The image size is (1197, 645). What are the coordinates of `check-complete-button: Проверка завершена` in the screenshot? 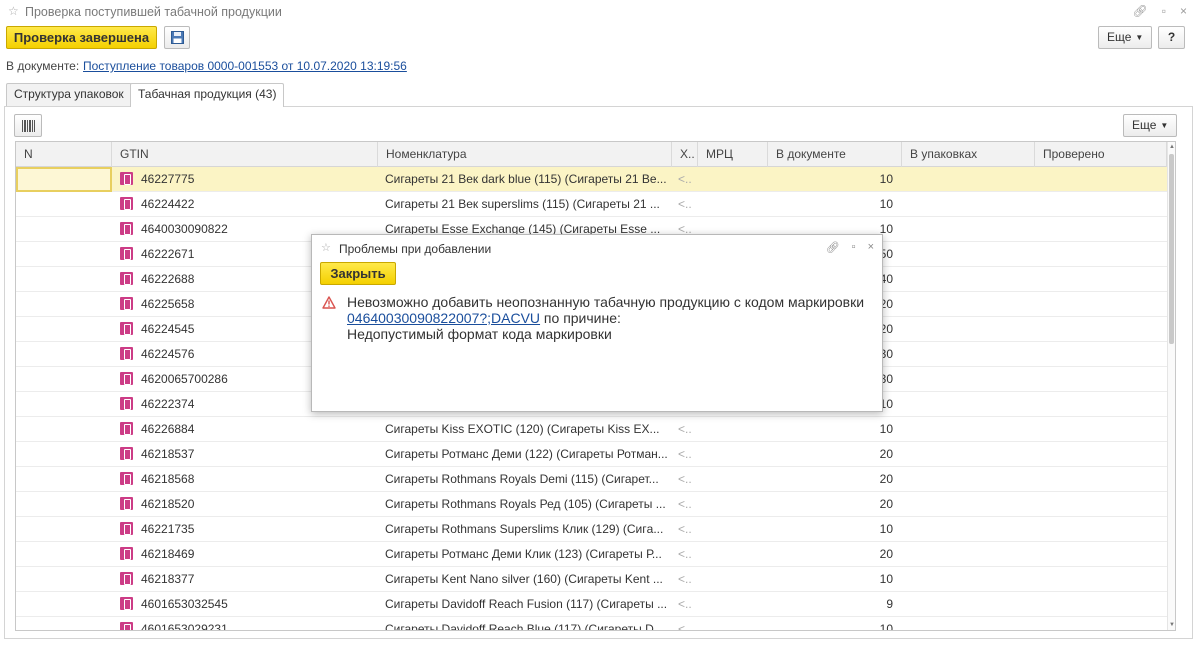 It's located at (81, 37).